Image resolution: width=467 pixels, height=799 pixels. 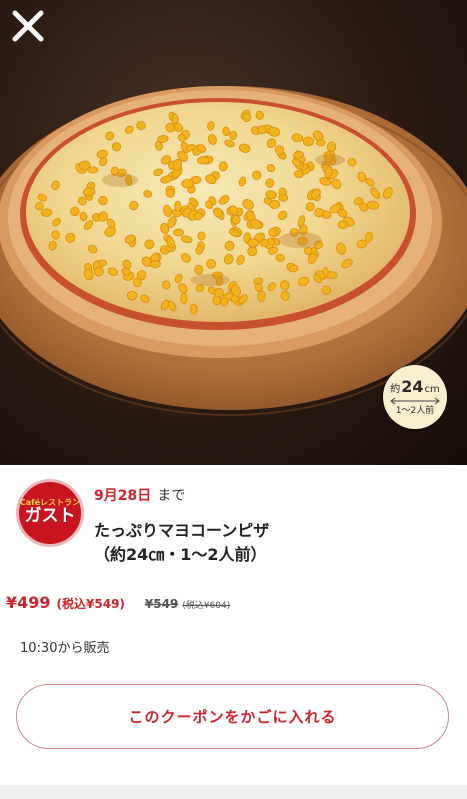 I want to click on shop-logo: Caféレストラン ガスト, so click(x=50, y=513).